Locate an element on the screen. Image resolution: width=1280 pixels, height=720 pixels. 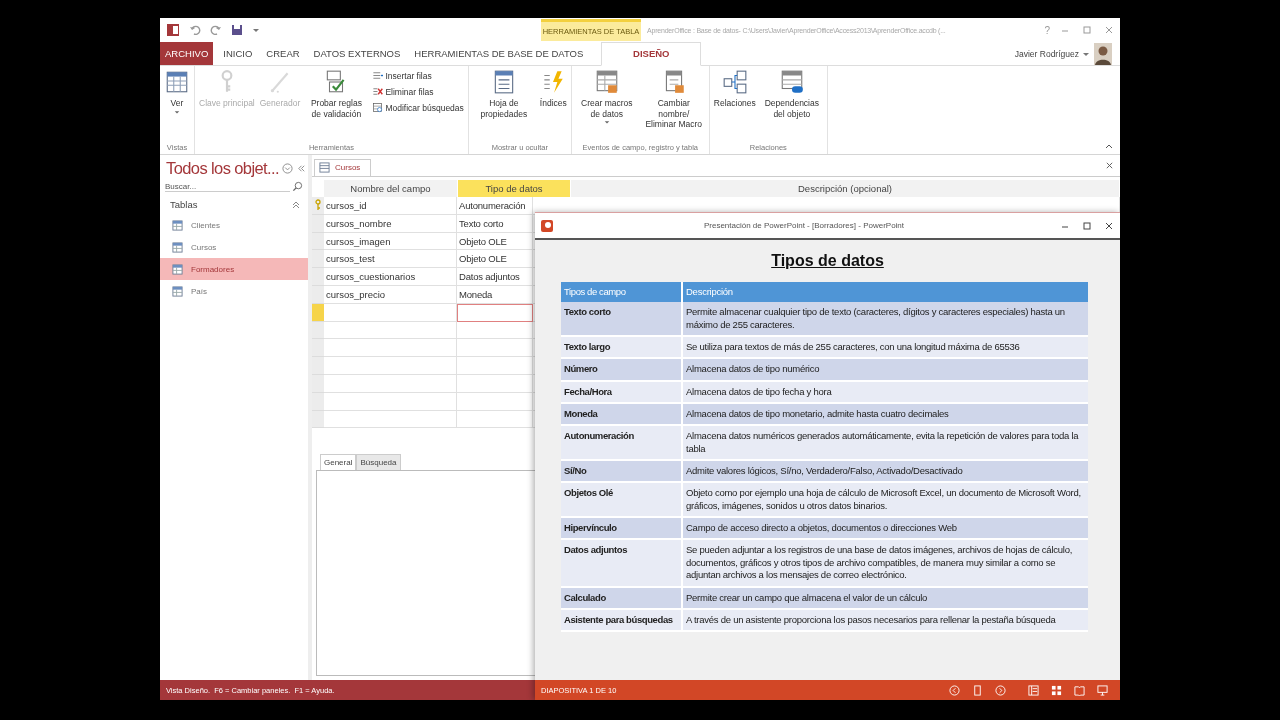
ribbon-button: Dependencias del objeto is located at coordinates (791, 106).